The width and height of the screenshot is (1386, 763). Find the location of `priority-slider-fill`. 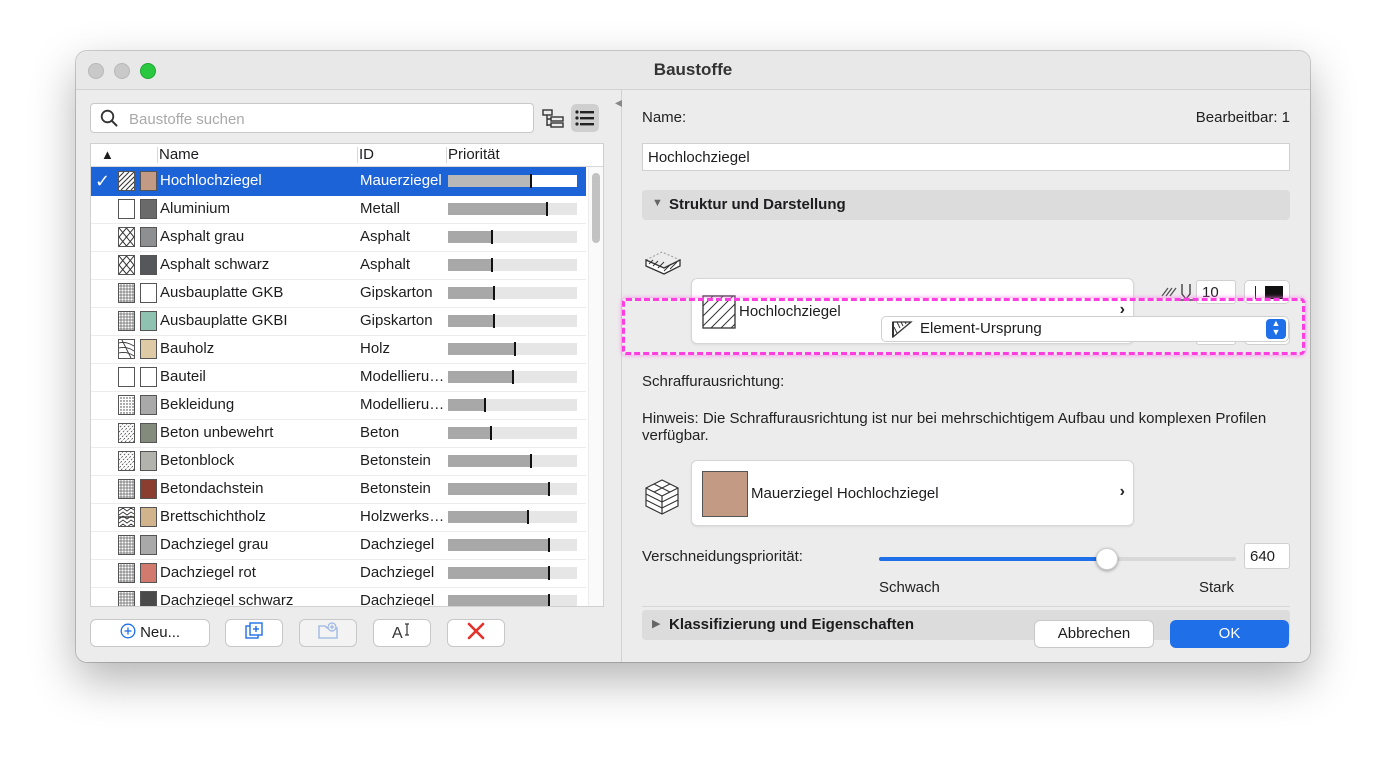

priority-slider-fill is located at coordinates (993, 559).